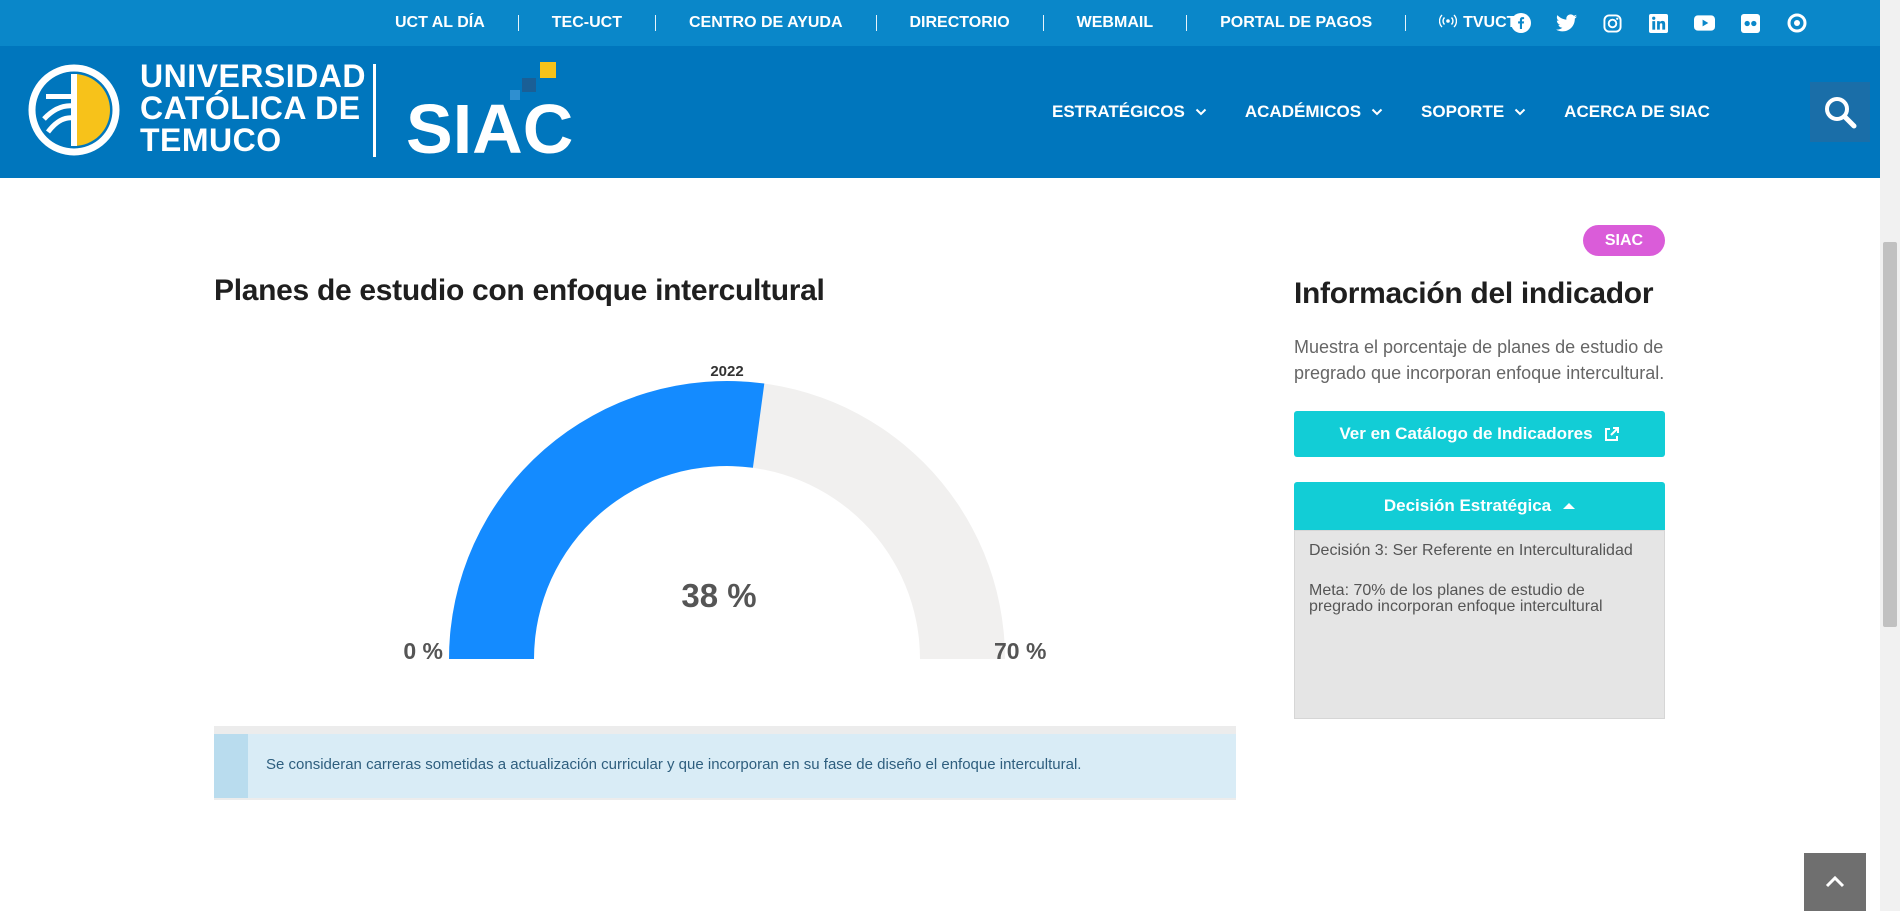  I want to click on nav-estrategicos: ESTRATÉGICOS, so click(1129, 112).